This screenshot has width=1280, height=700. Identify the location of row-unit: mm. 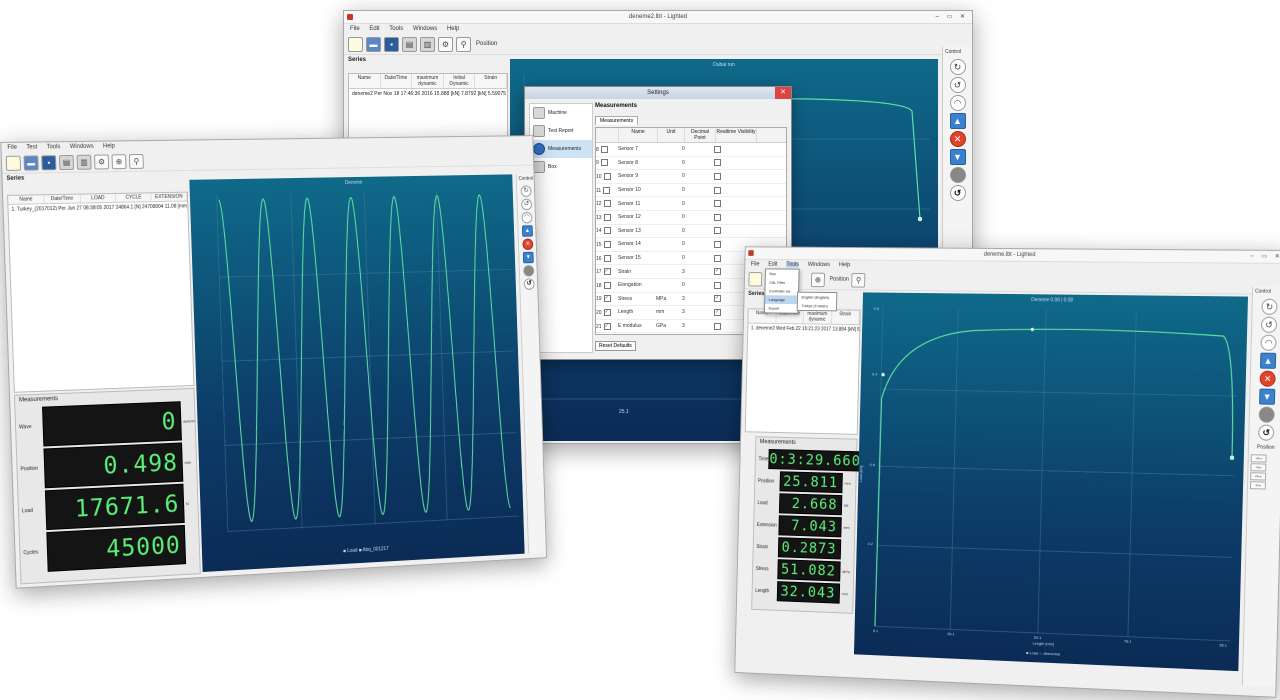
(669, 312).